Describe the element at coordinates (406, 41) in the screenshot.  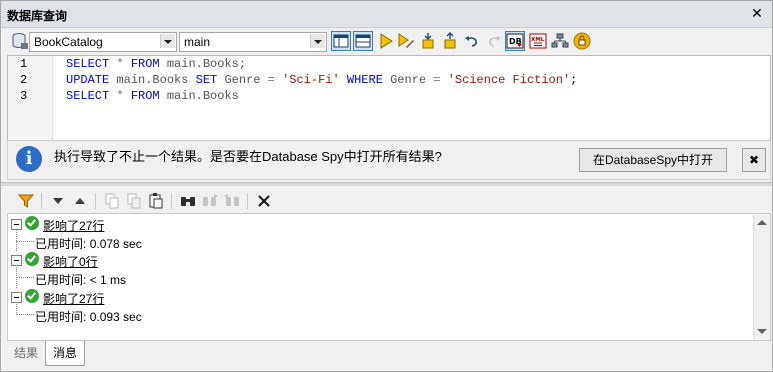
I see `execute-for-edit-icon` at that location.